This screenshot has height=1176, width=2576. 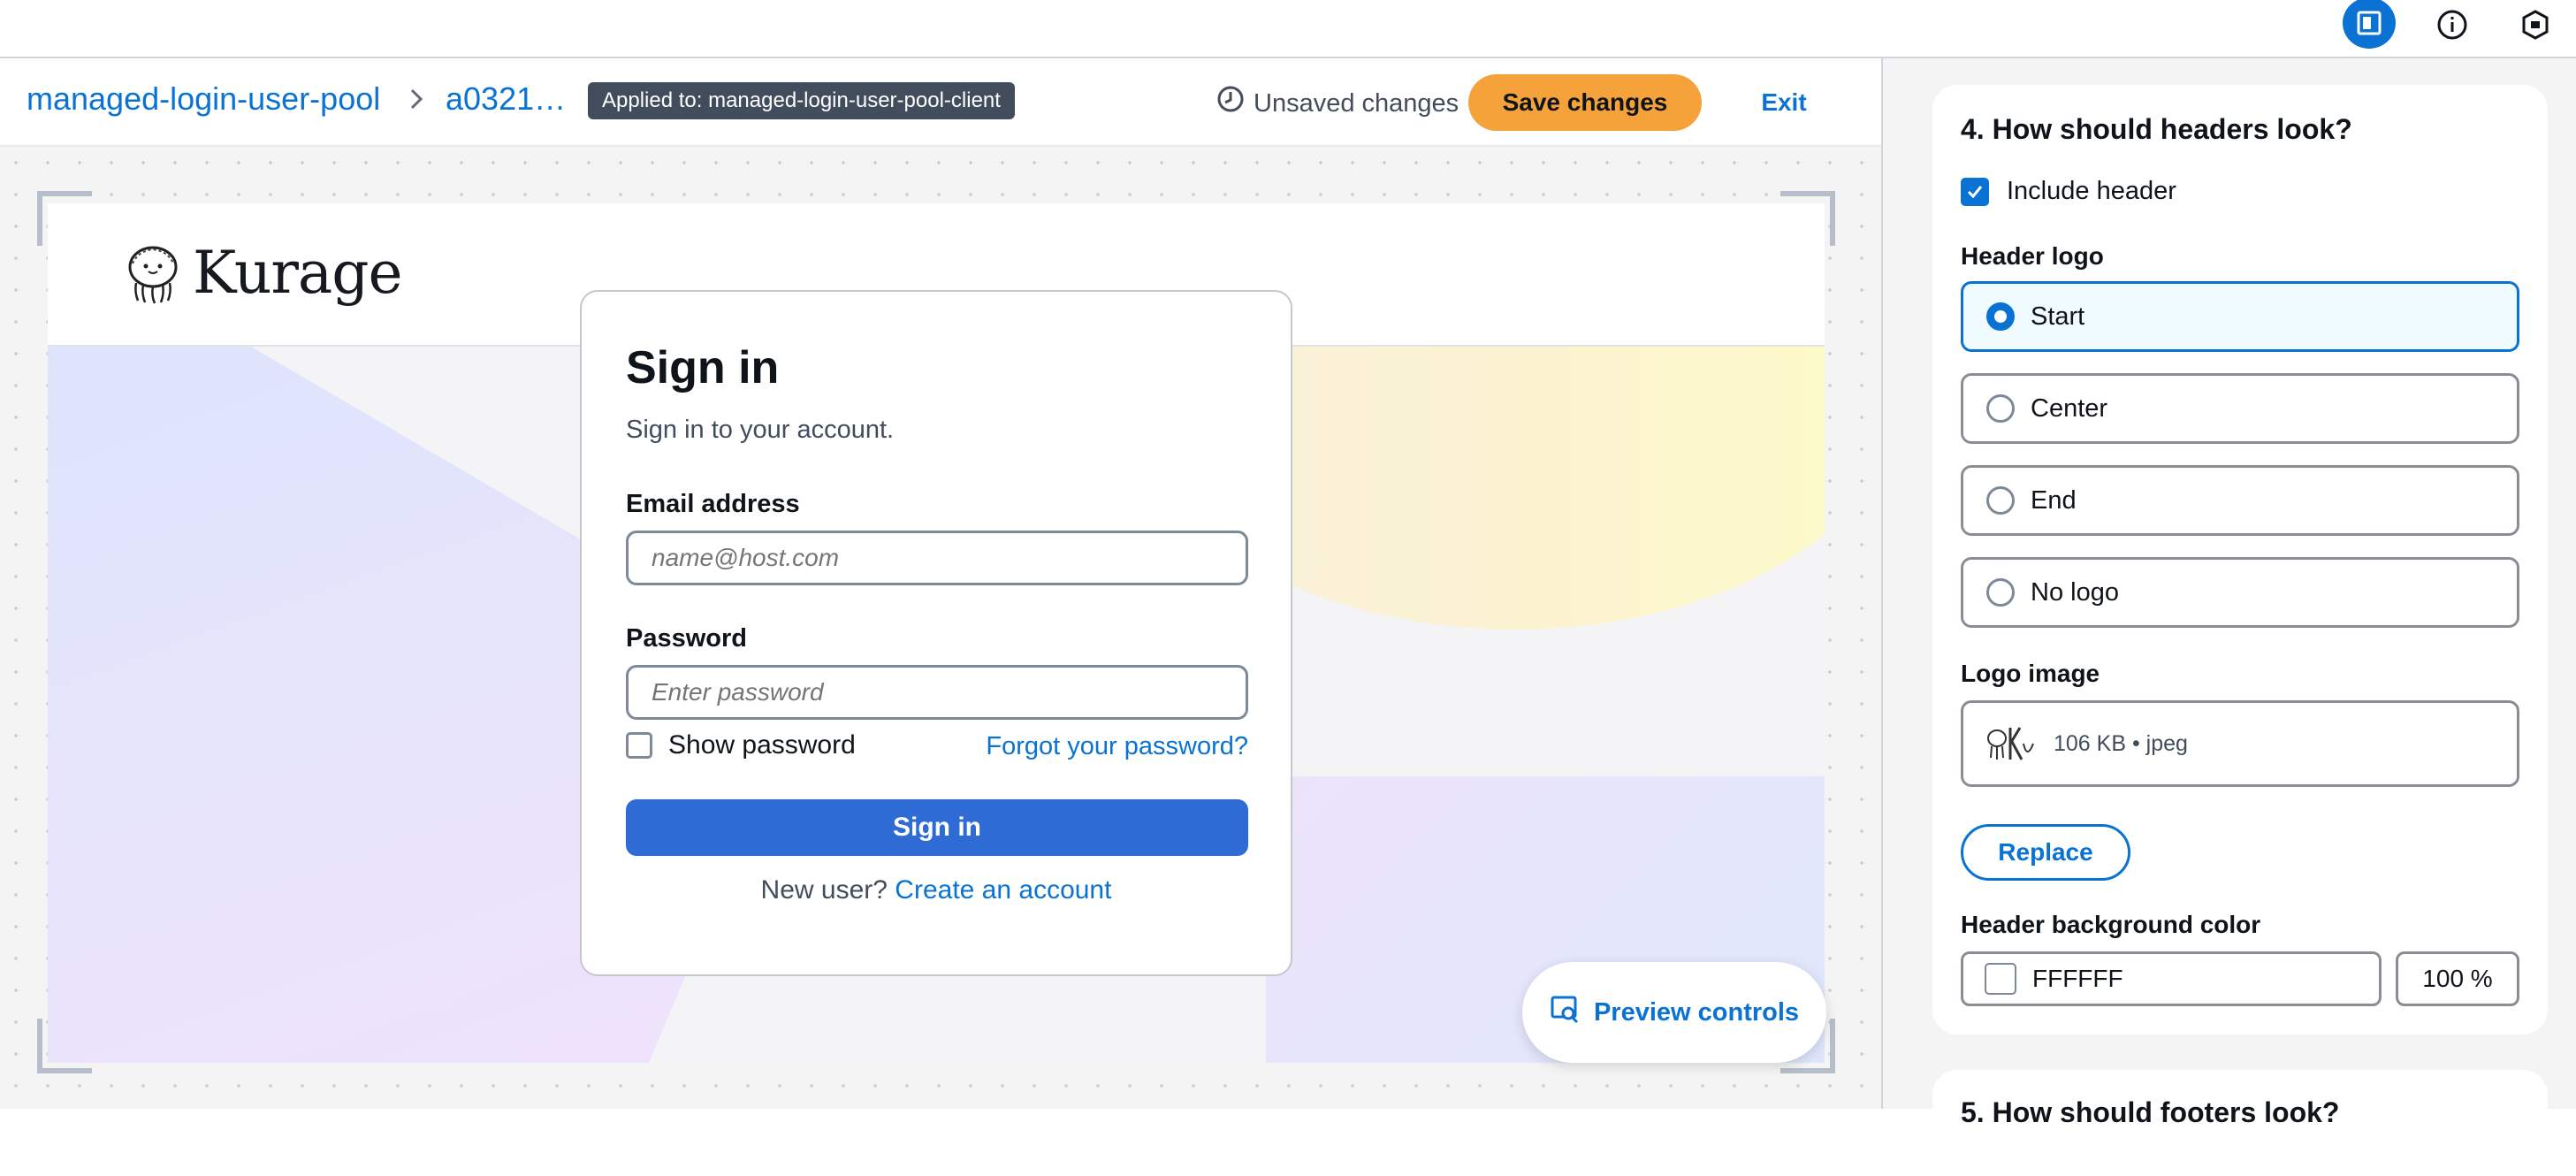 What do you see at coordinates (703, 367) in the screenshot?
I see `signin-title: Sign in` at bounding box center [703, 367].